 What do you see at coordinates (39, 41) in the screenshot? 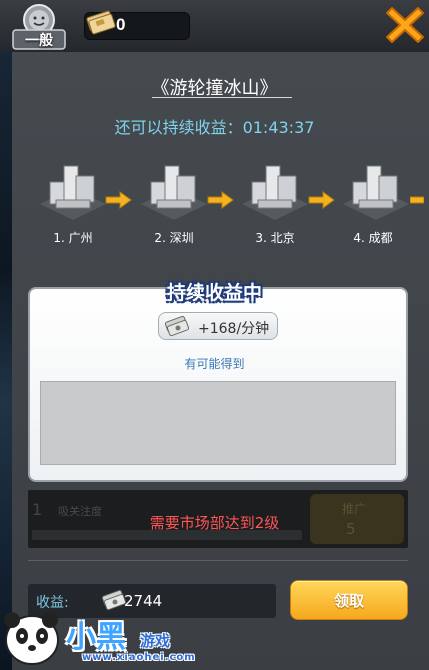
I see `rank-label: 一般` at bounding box center [39, 41].